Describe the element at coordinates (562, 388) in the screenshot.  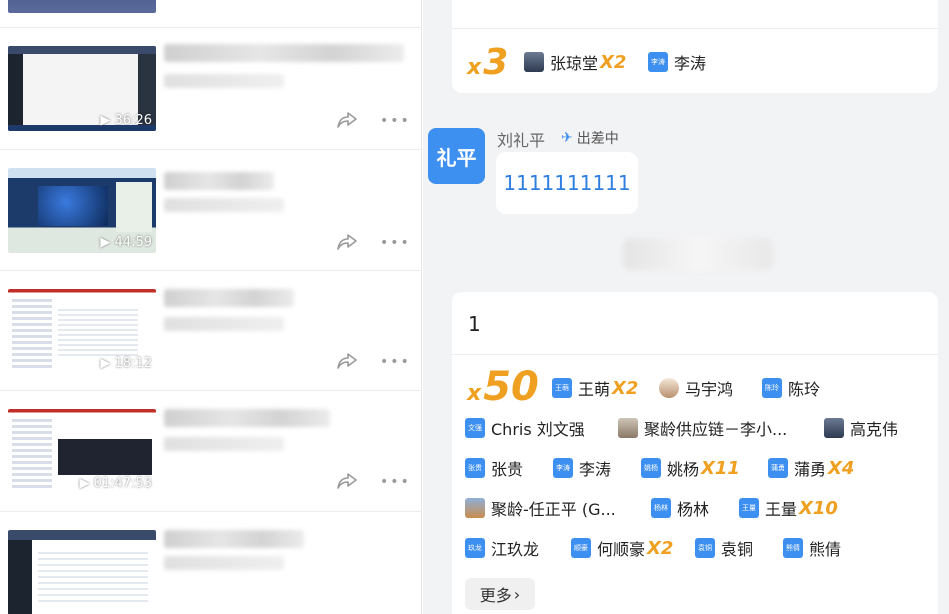
I see `avatar: 王萌` at that location.